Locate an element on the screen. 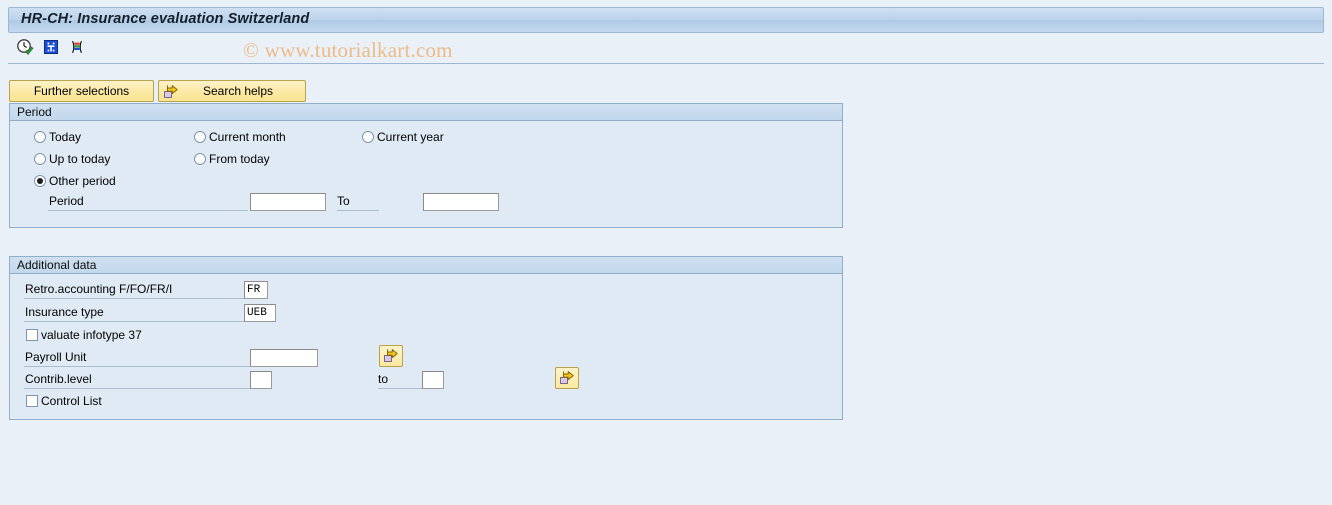  toolbar-icon-group is located at coordinates (51, 47).